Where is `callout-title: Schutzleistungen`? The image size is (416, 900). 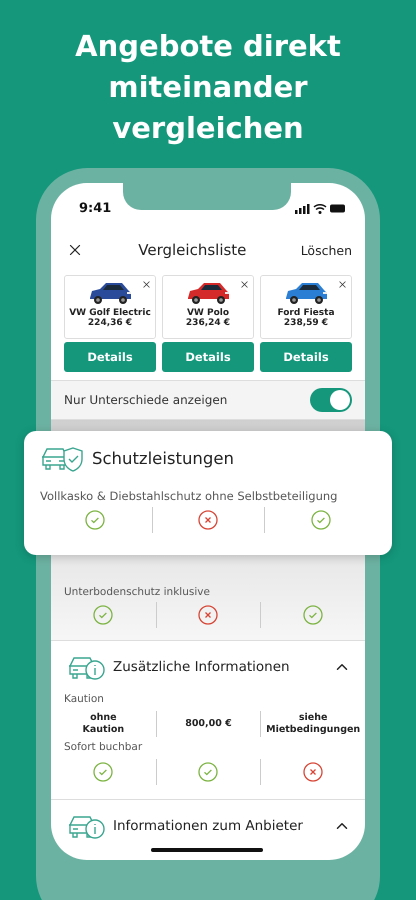
callout-title: Schutzleistungen is located at coordinates (163, 458).